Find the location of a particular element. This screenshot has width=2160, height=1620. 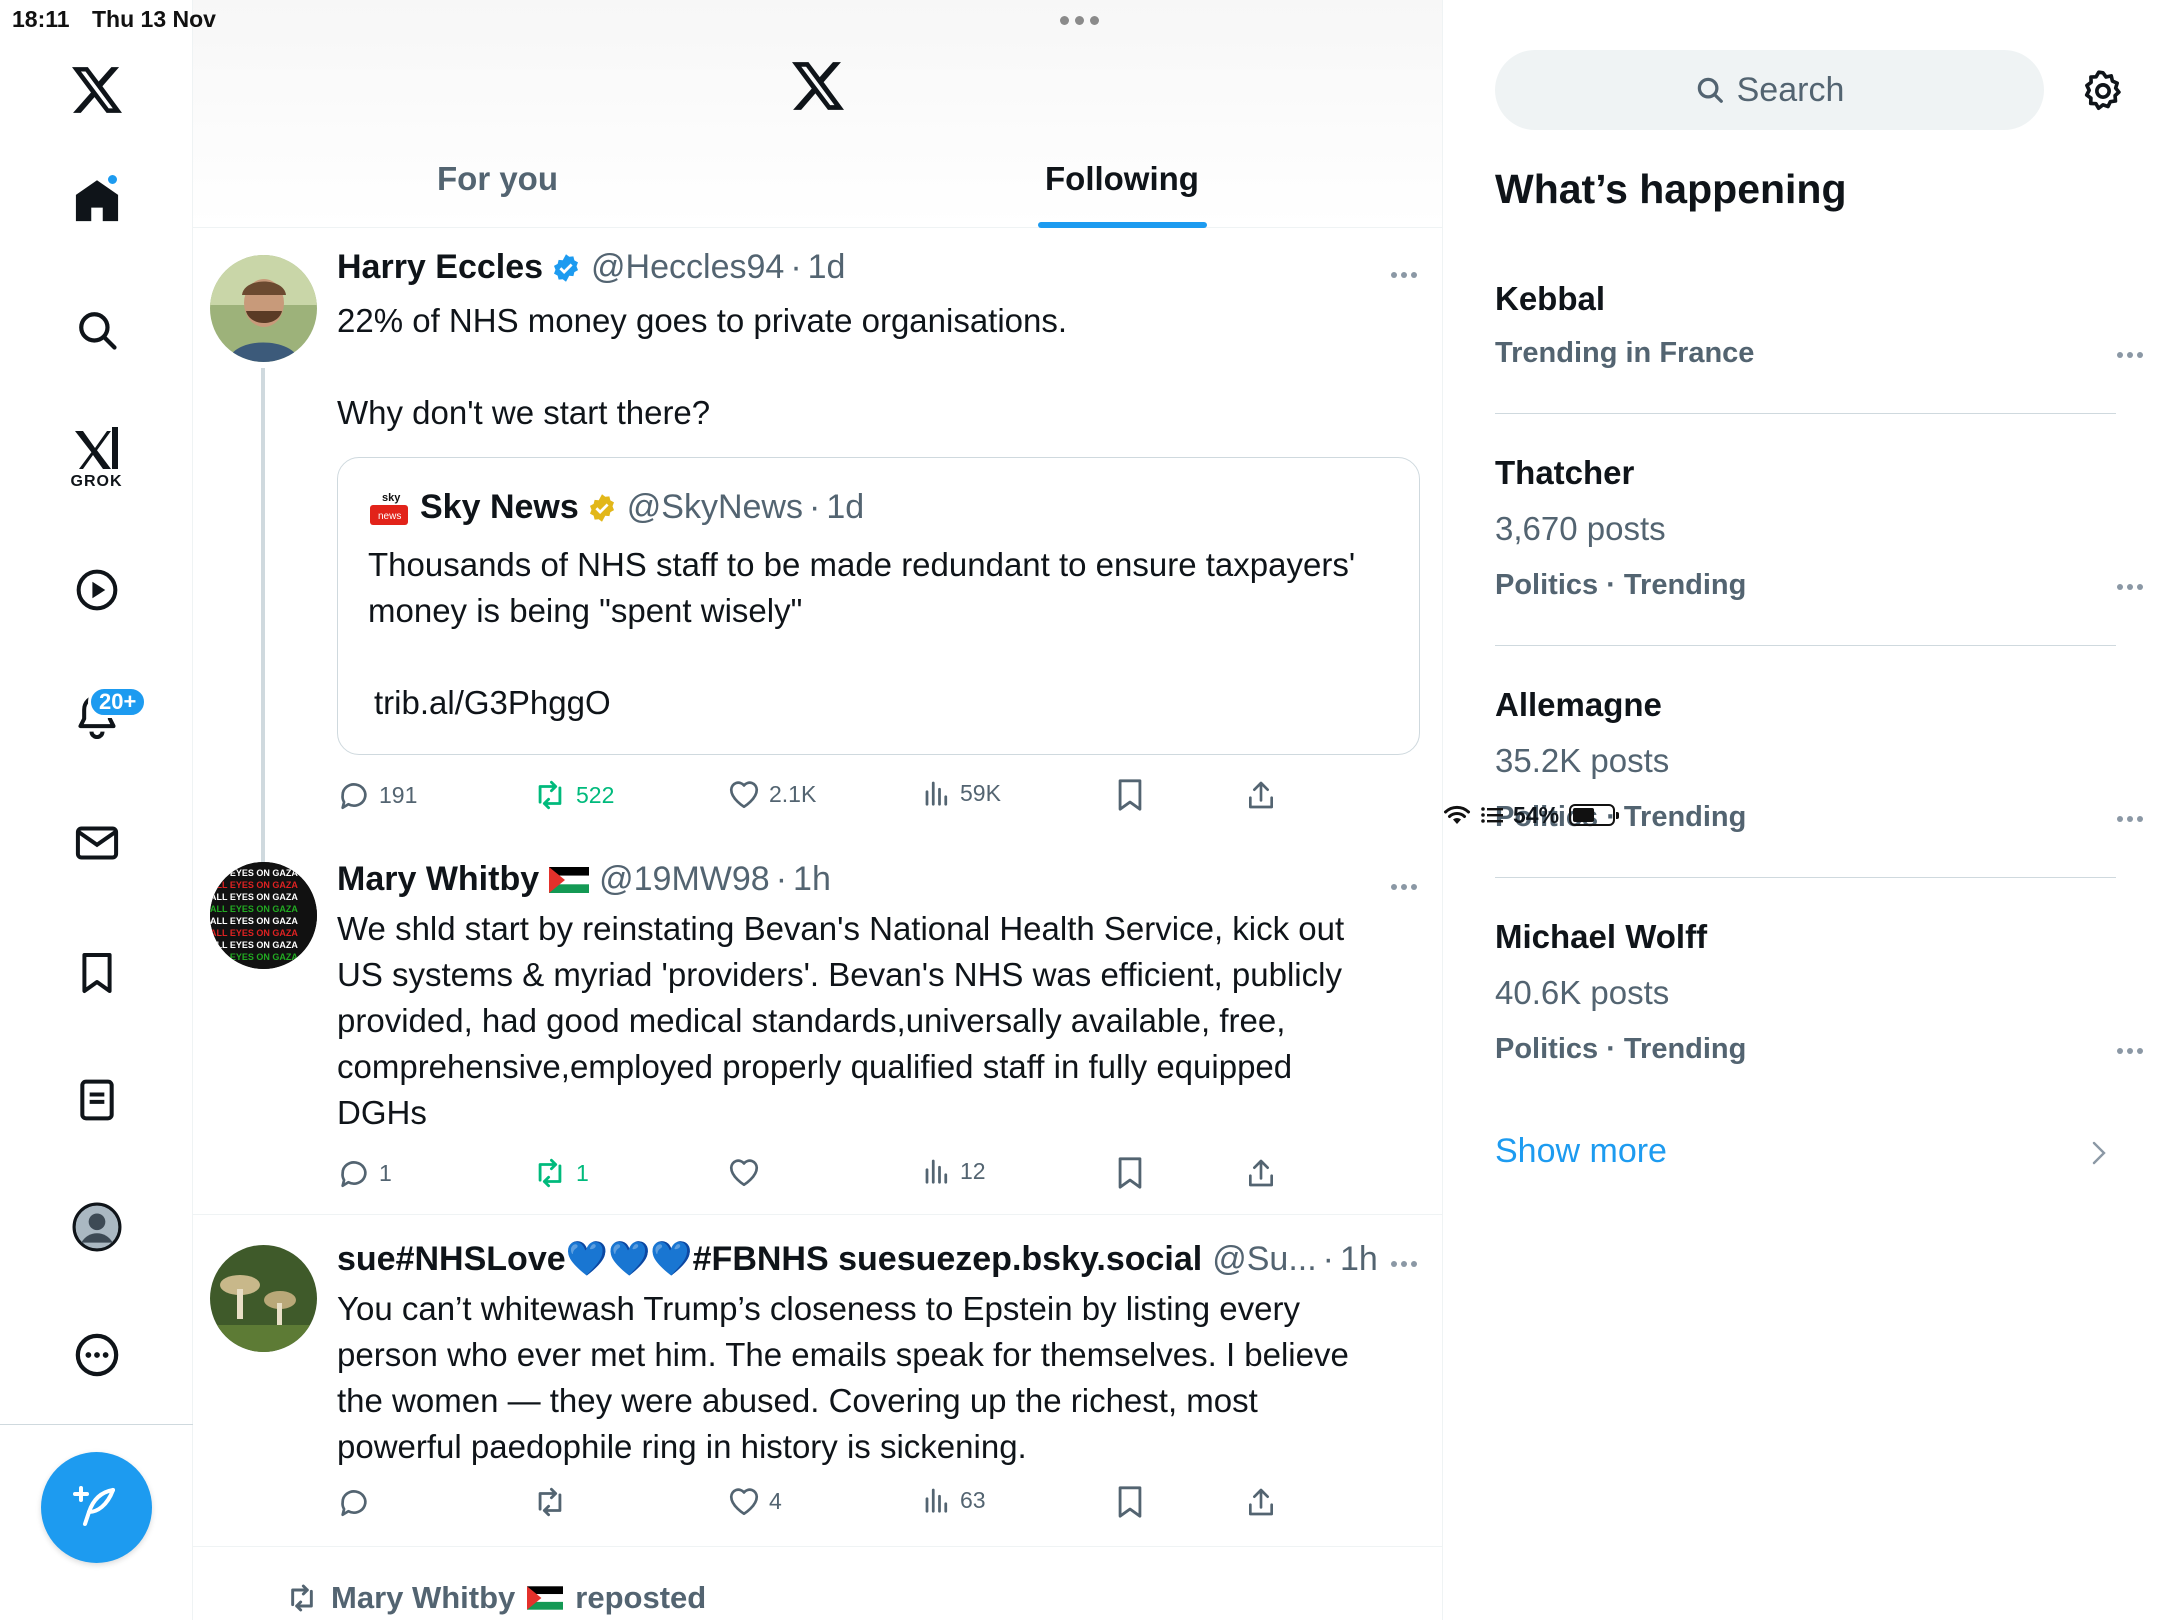

verified-badge-icon is located at coordinates (566, 267).